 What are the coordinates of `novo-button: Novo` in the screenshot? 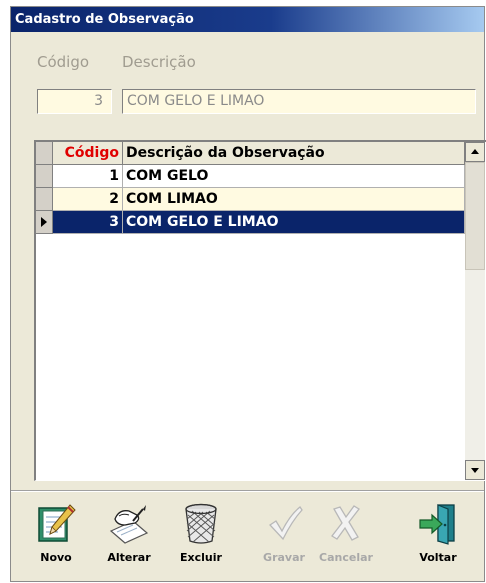 It's located at (56, 538).